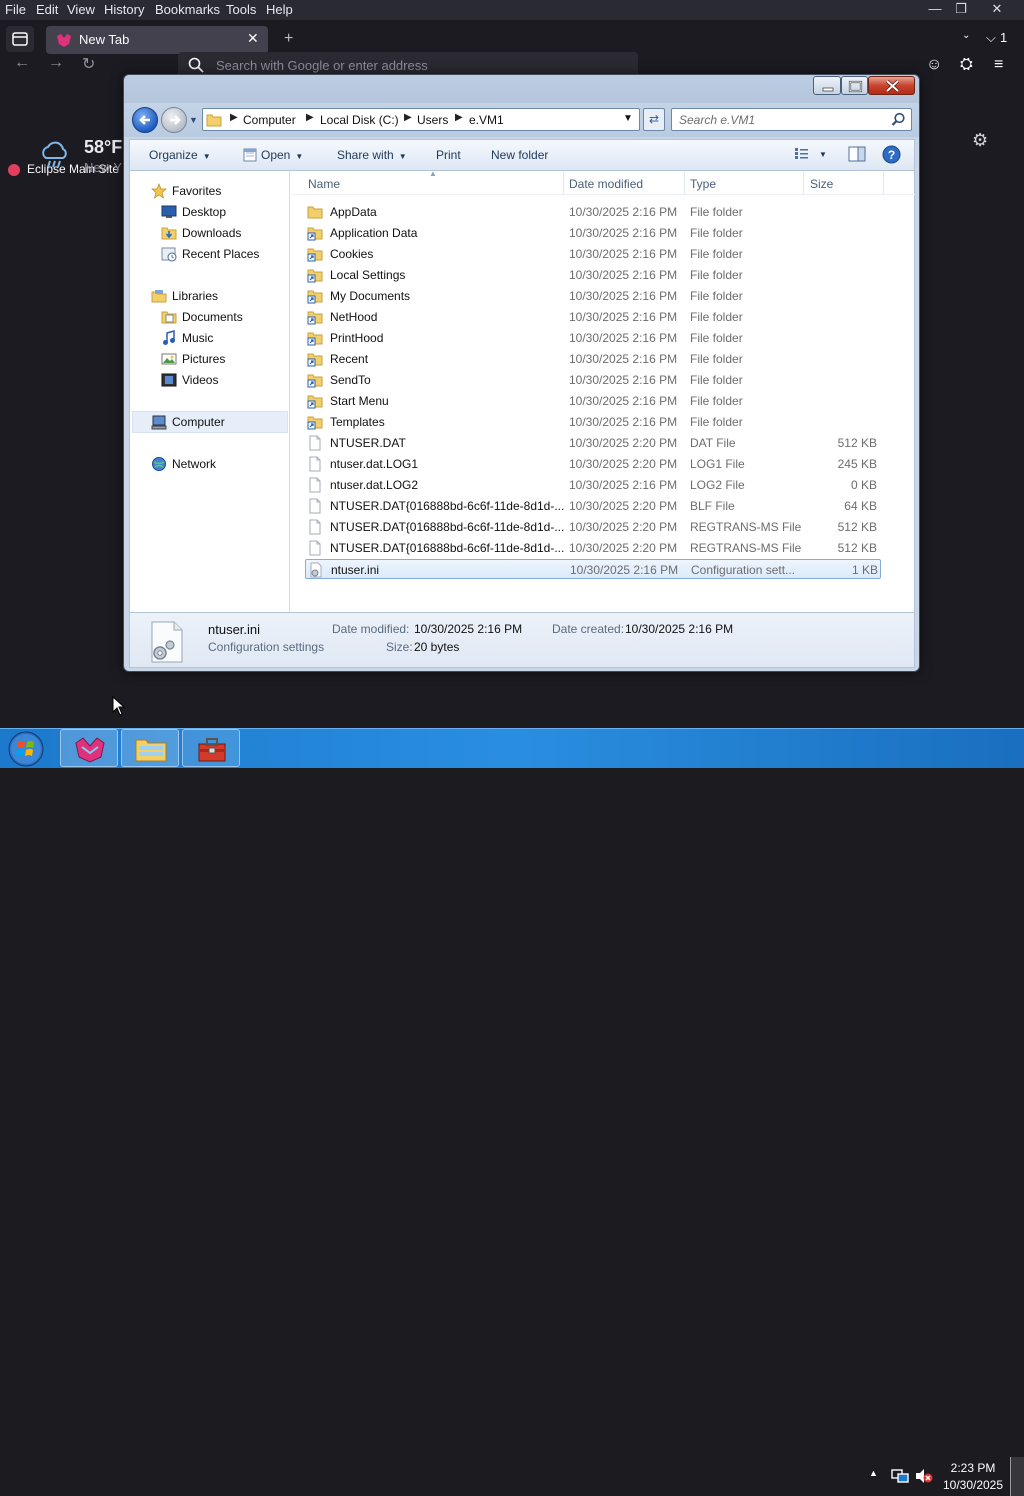  Describe the element at coordinates (593, 380) in the screenshot. I see `file-row: SendTo 10/30/2025 2:16 PM File folder` at that location.